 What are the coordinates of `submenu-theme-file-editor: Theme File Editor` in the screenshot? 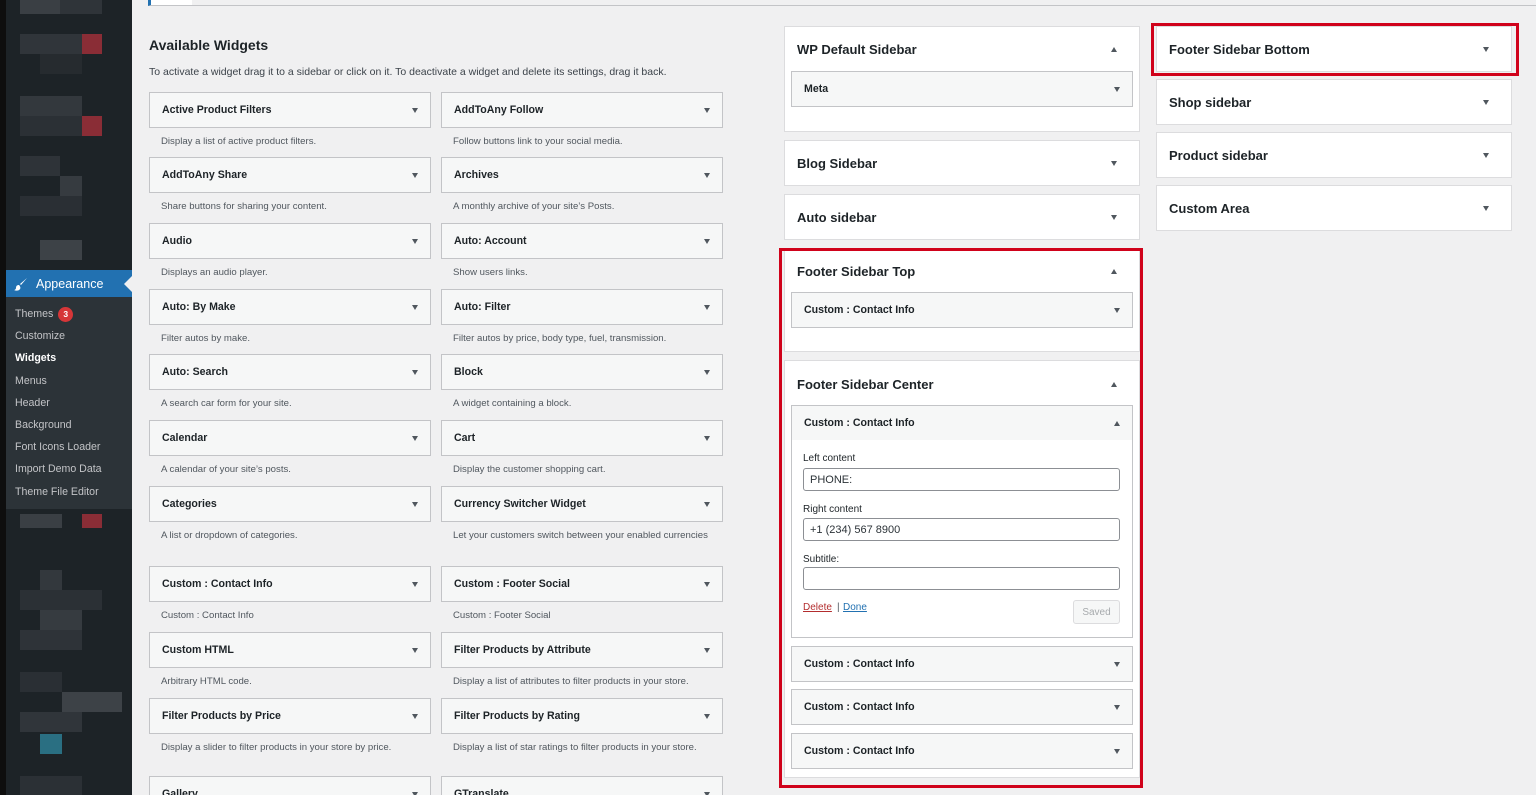 It's located at (69, 492).